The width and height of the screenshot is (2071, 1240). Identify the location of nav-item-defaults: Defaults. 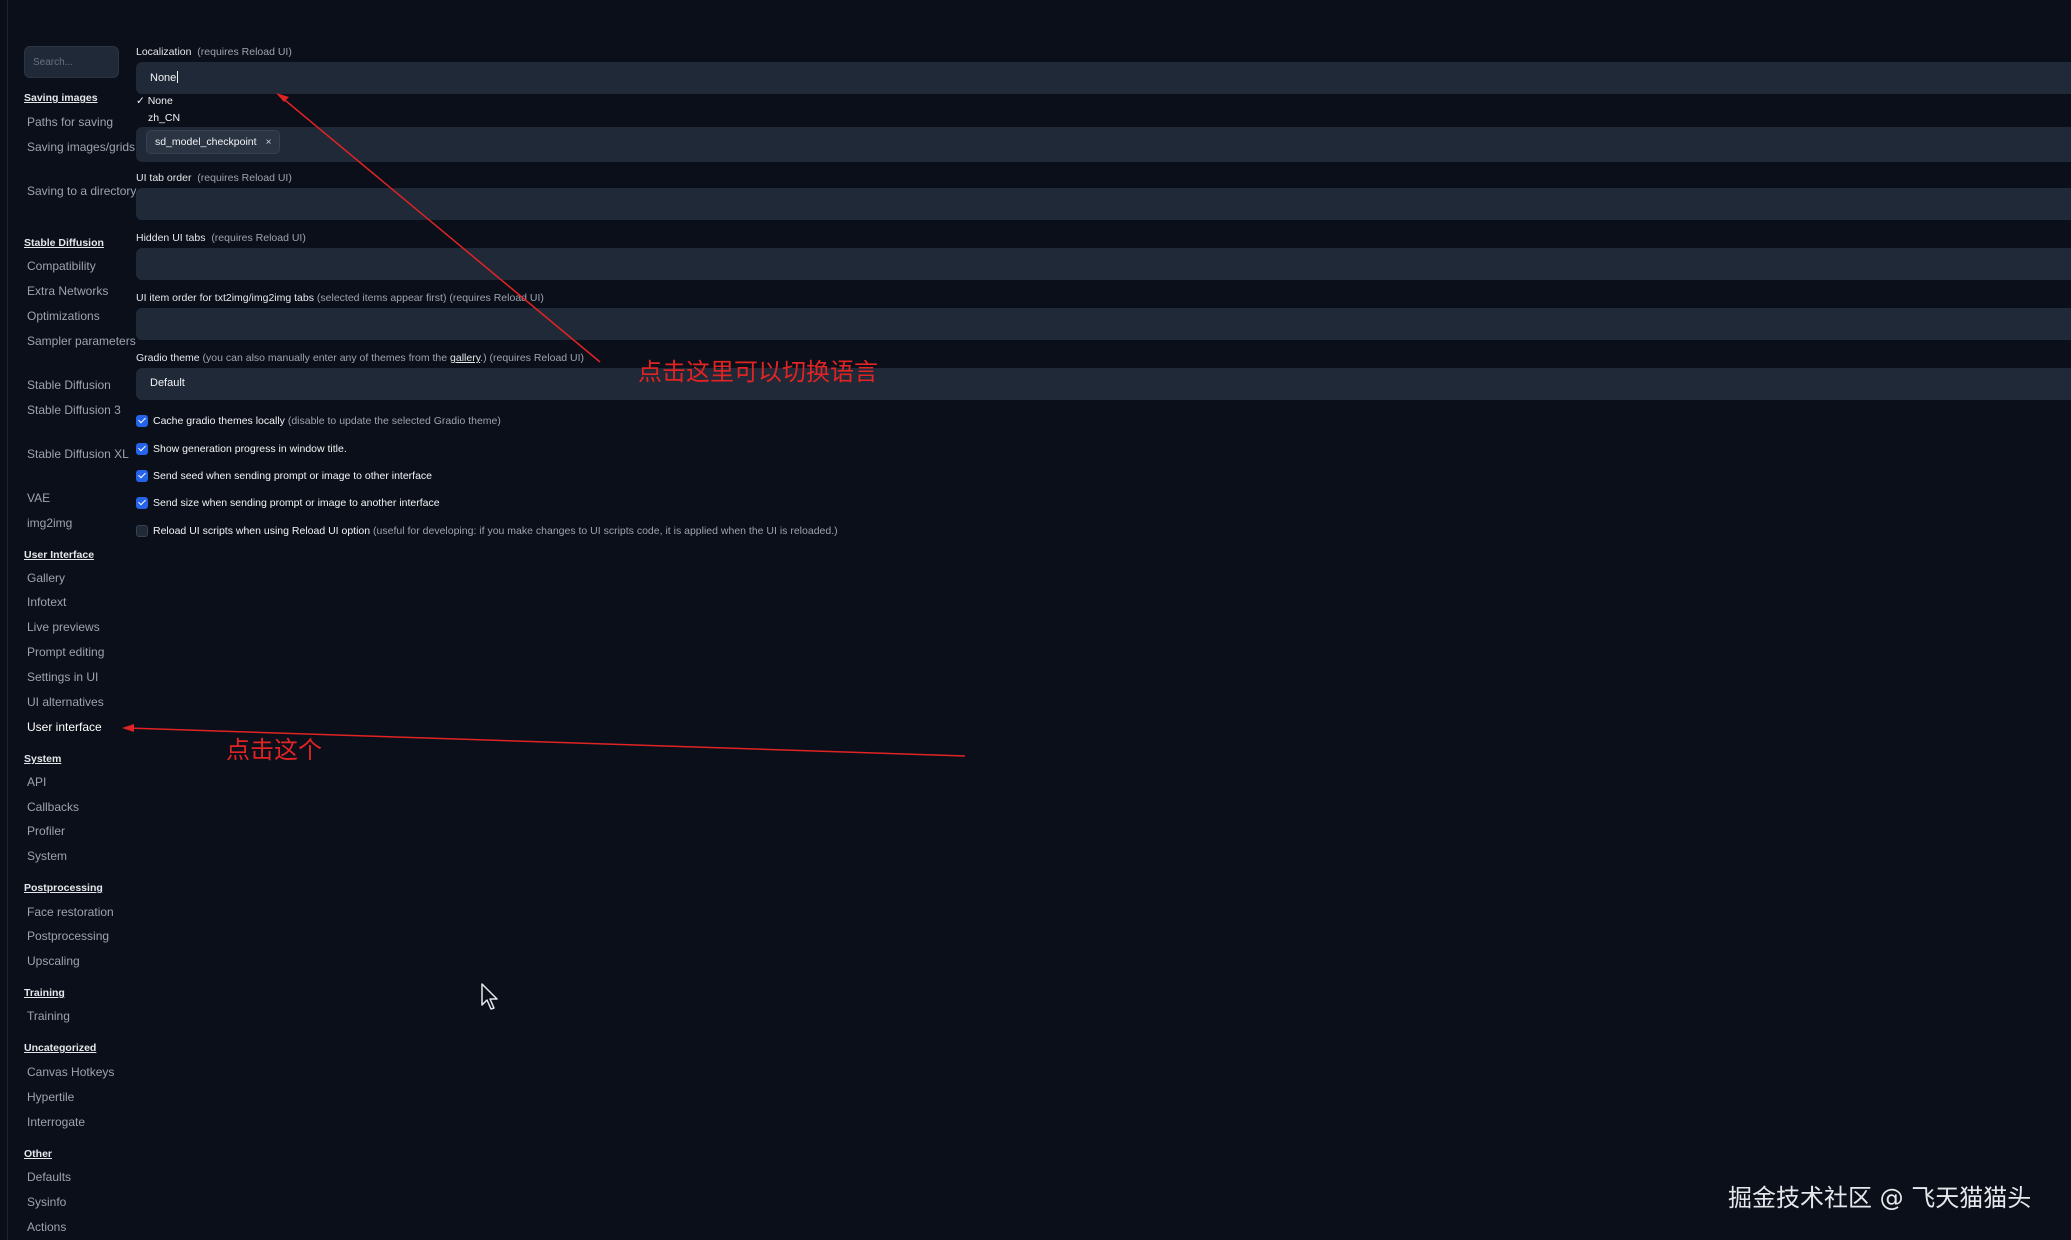
(83, 1177).